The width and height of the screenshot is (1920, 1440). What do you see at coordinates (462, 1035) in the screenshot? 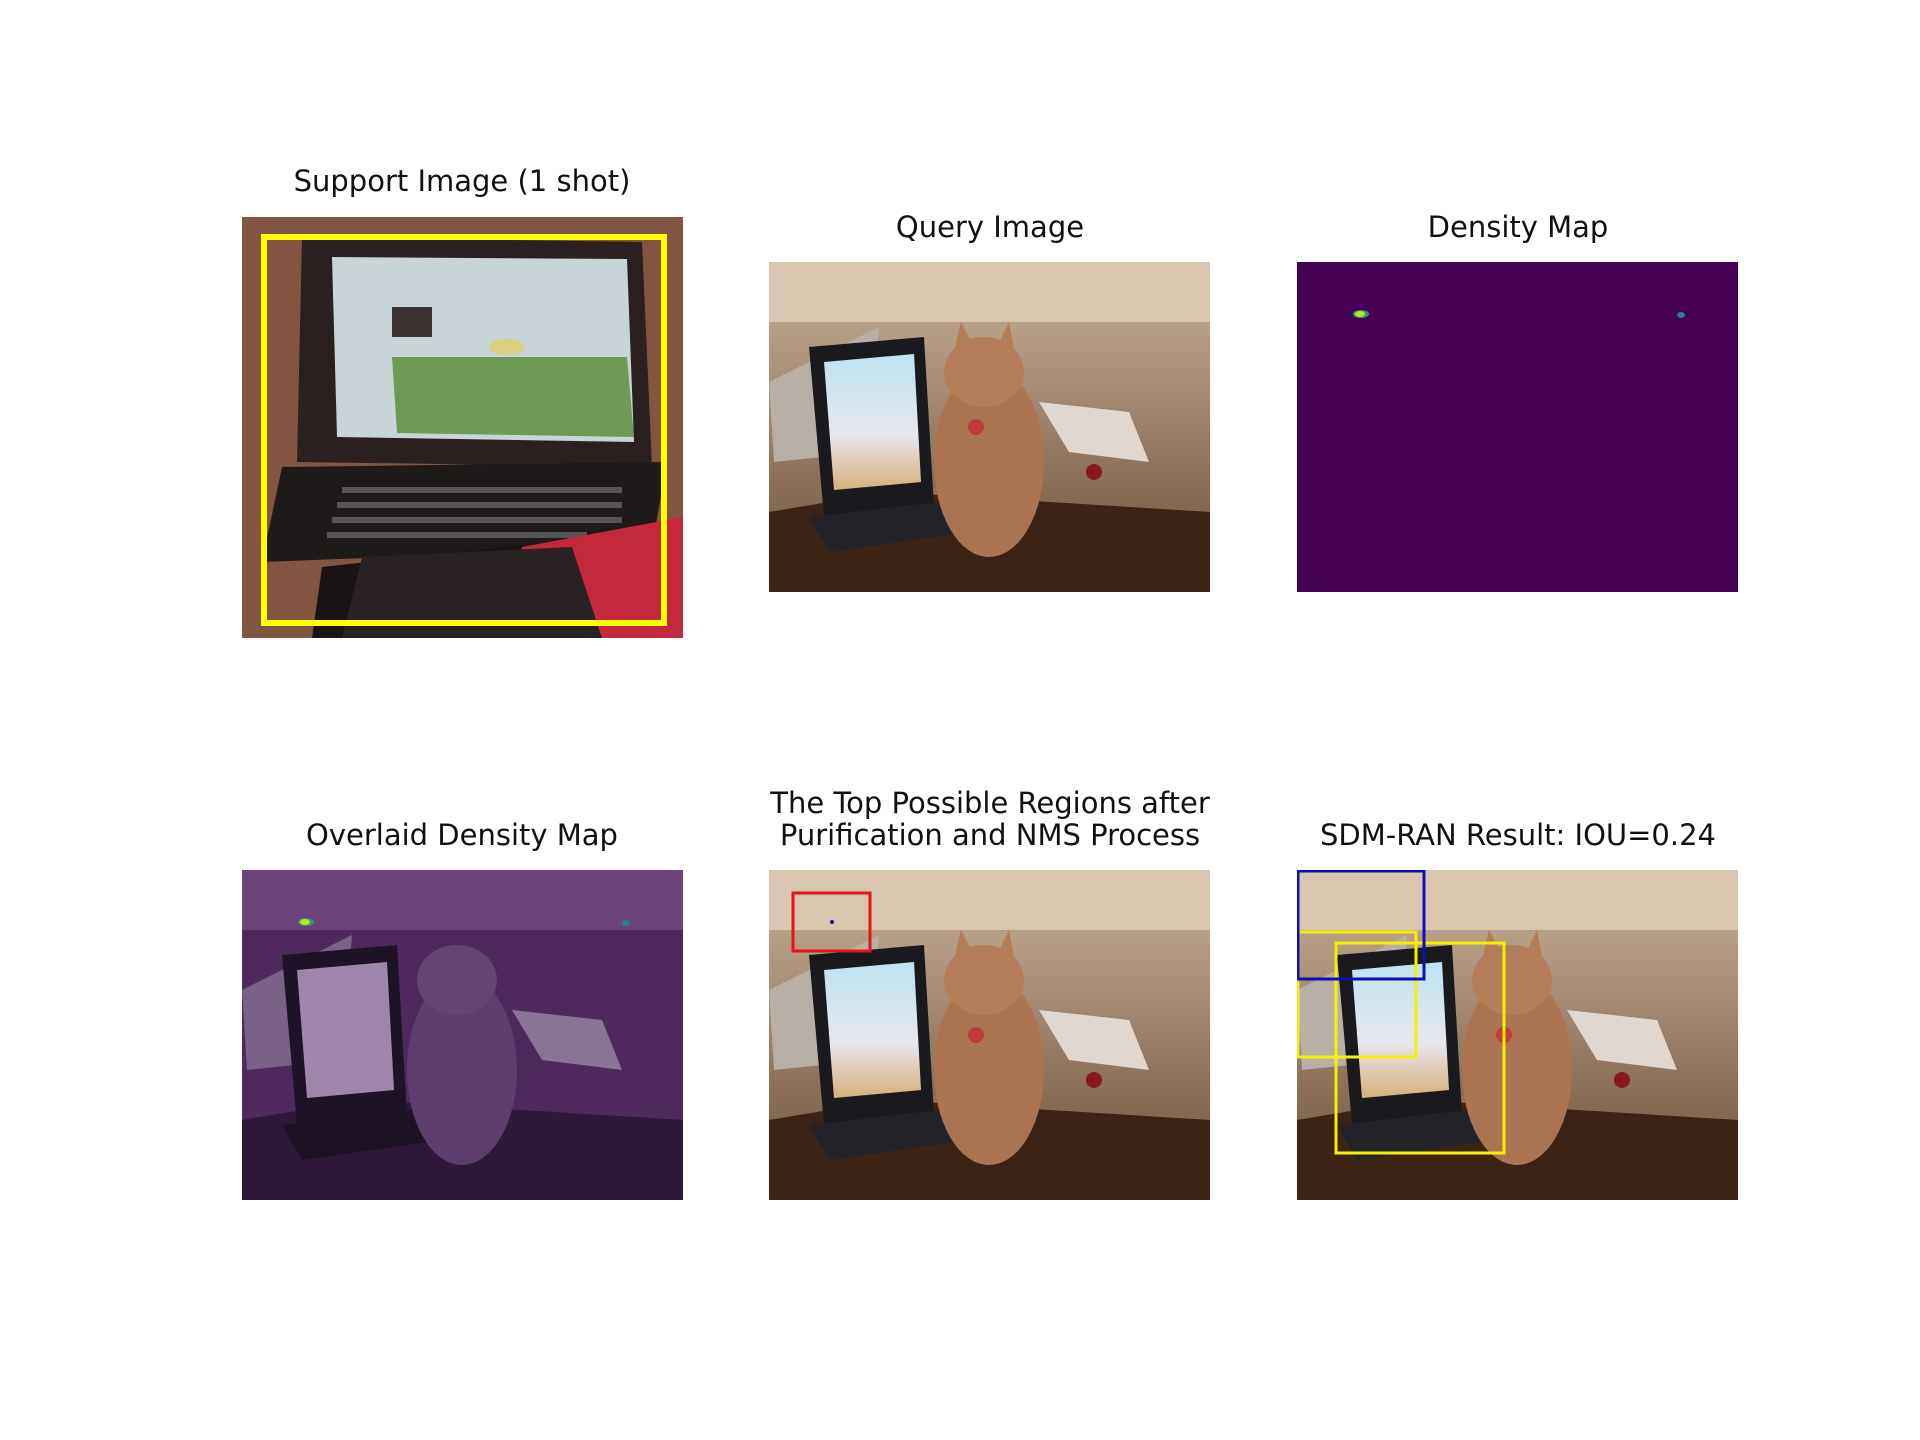
I see `overlaid-density-map` at bounding box center [462, 1035].